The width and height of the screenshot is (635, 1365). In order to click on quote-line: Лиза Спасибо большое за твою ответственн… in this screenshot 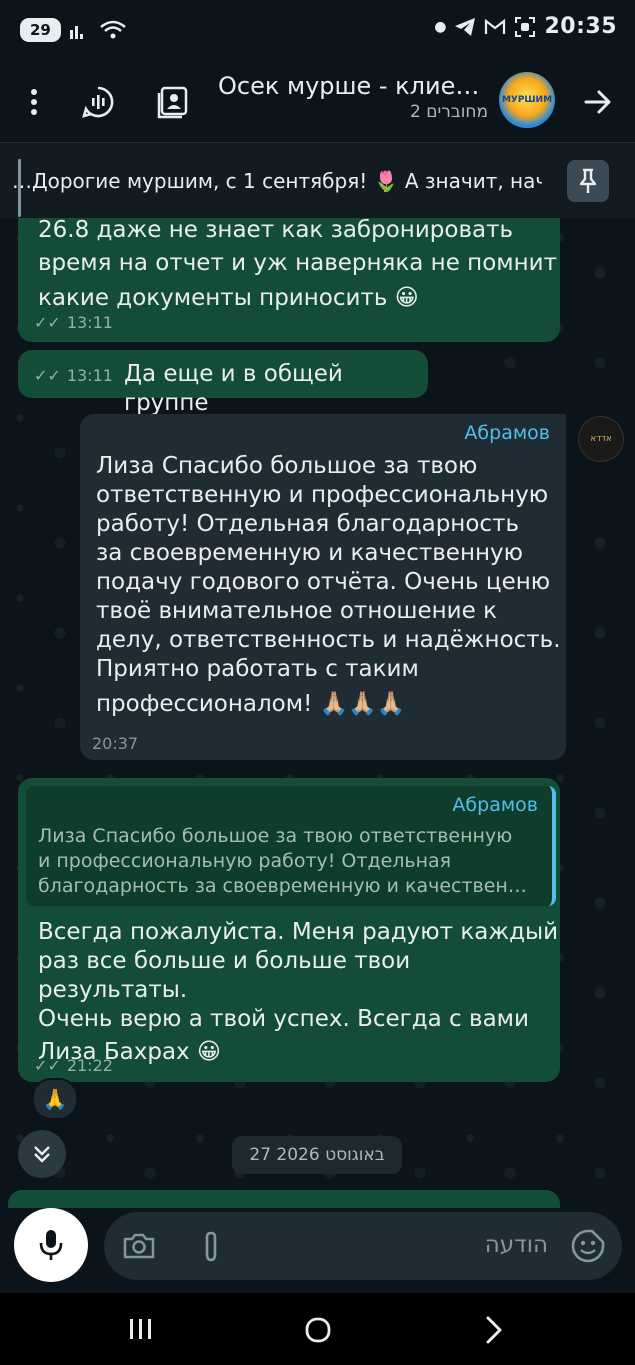, I will do `click(275, 836)`.